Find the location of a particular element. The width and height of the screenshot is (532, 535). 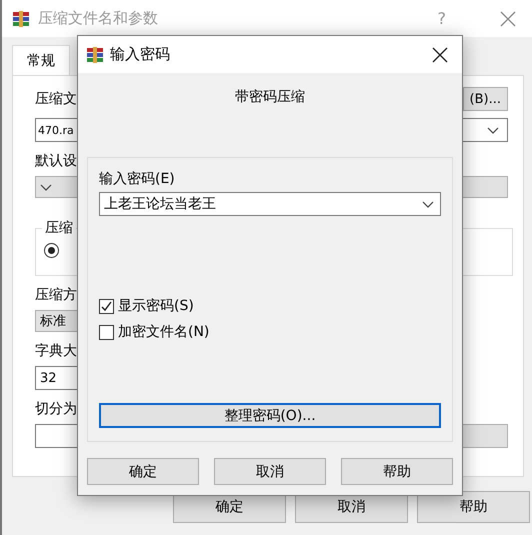

dialog-button: 确定 is located at coordinates (143, 471).